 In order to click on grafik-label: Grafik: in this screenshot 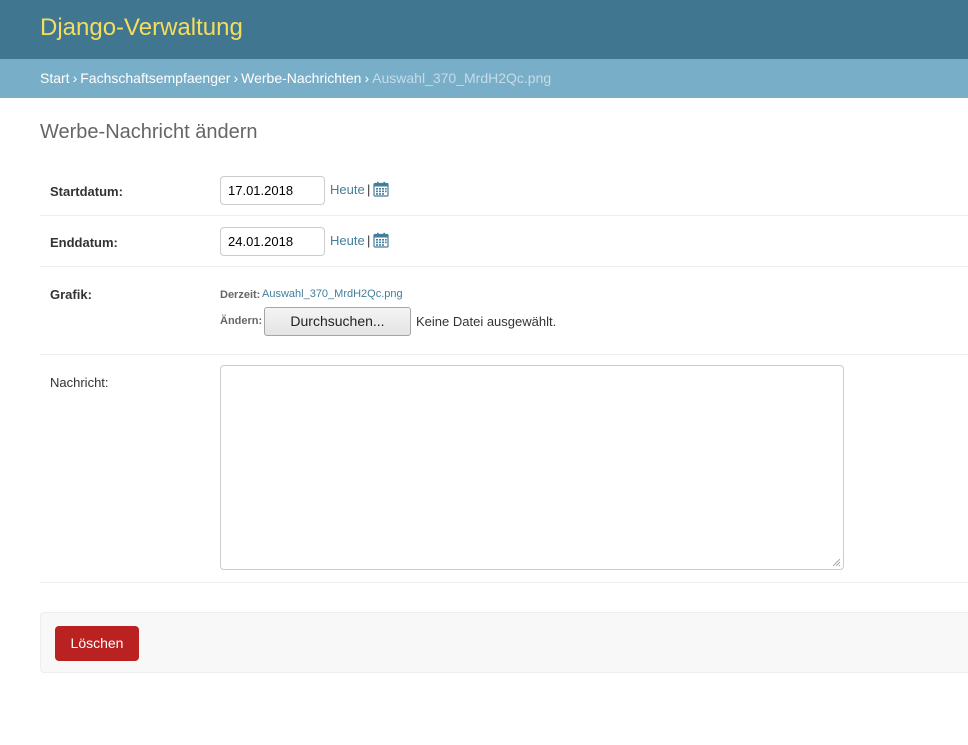, I will do `click(71, 294)`.